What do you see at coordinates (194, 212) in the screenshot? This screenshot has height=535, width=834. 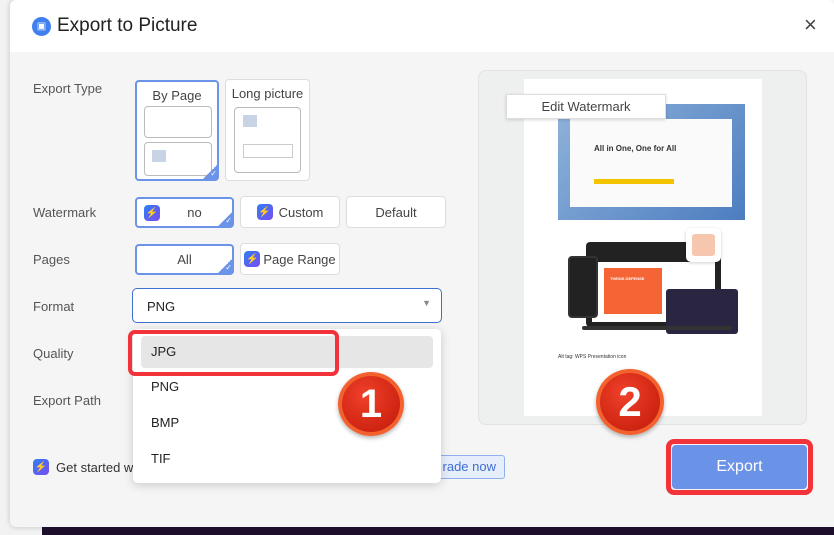 I see `watermark-no-label: no` at bounding box center [194, 212].